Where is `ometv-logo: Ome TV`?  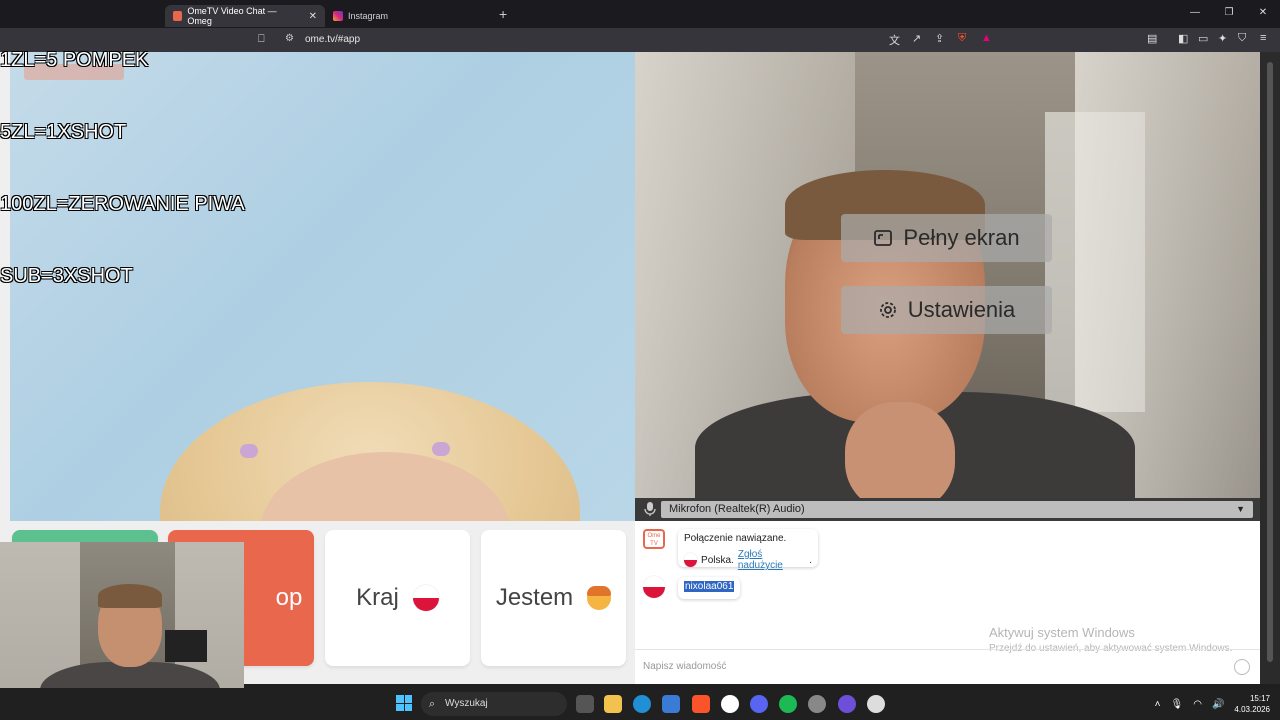
ometv-logo: Ome TV is located at coordinates (654, 539).